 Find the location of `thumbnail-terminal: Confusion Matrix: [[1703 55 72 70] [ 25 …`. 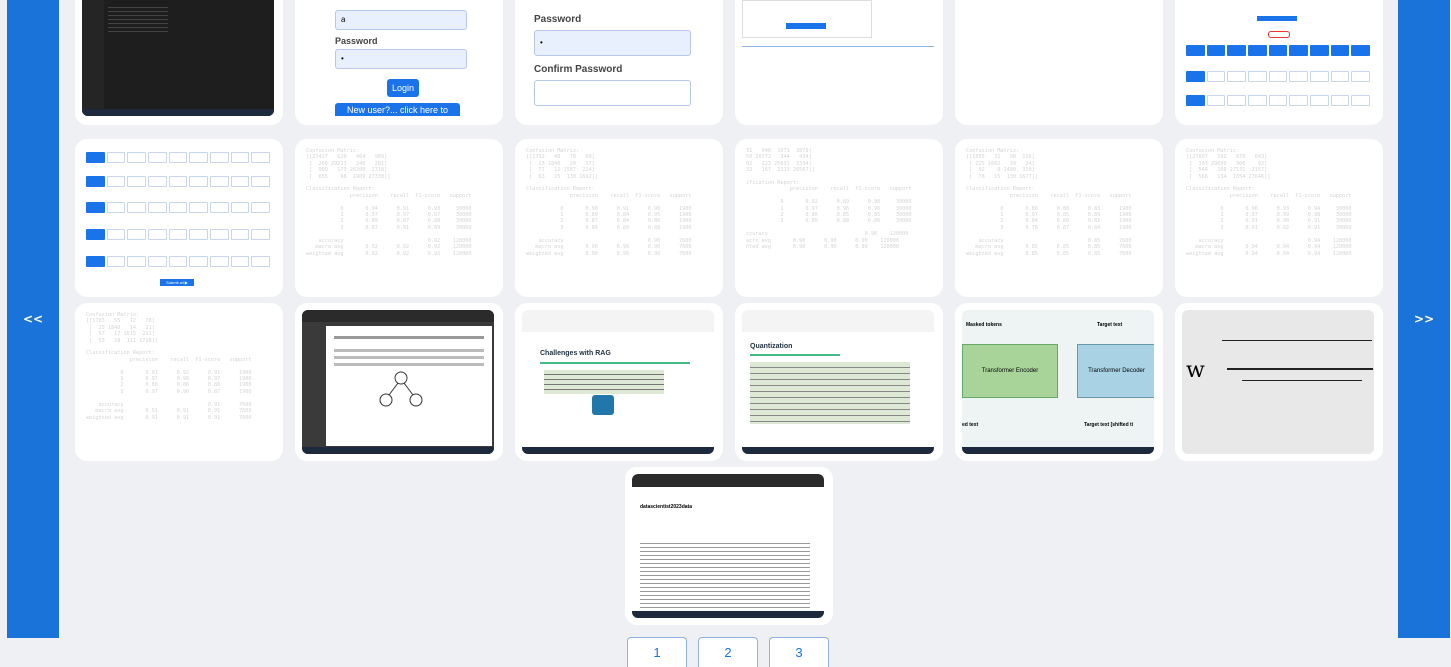

thumbnail-terminal: Confusion Matrix: [[1703 55 72 70] [ 25 … is located at coordinates (178, 382).